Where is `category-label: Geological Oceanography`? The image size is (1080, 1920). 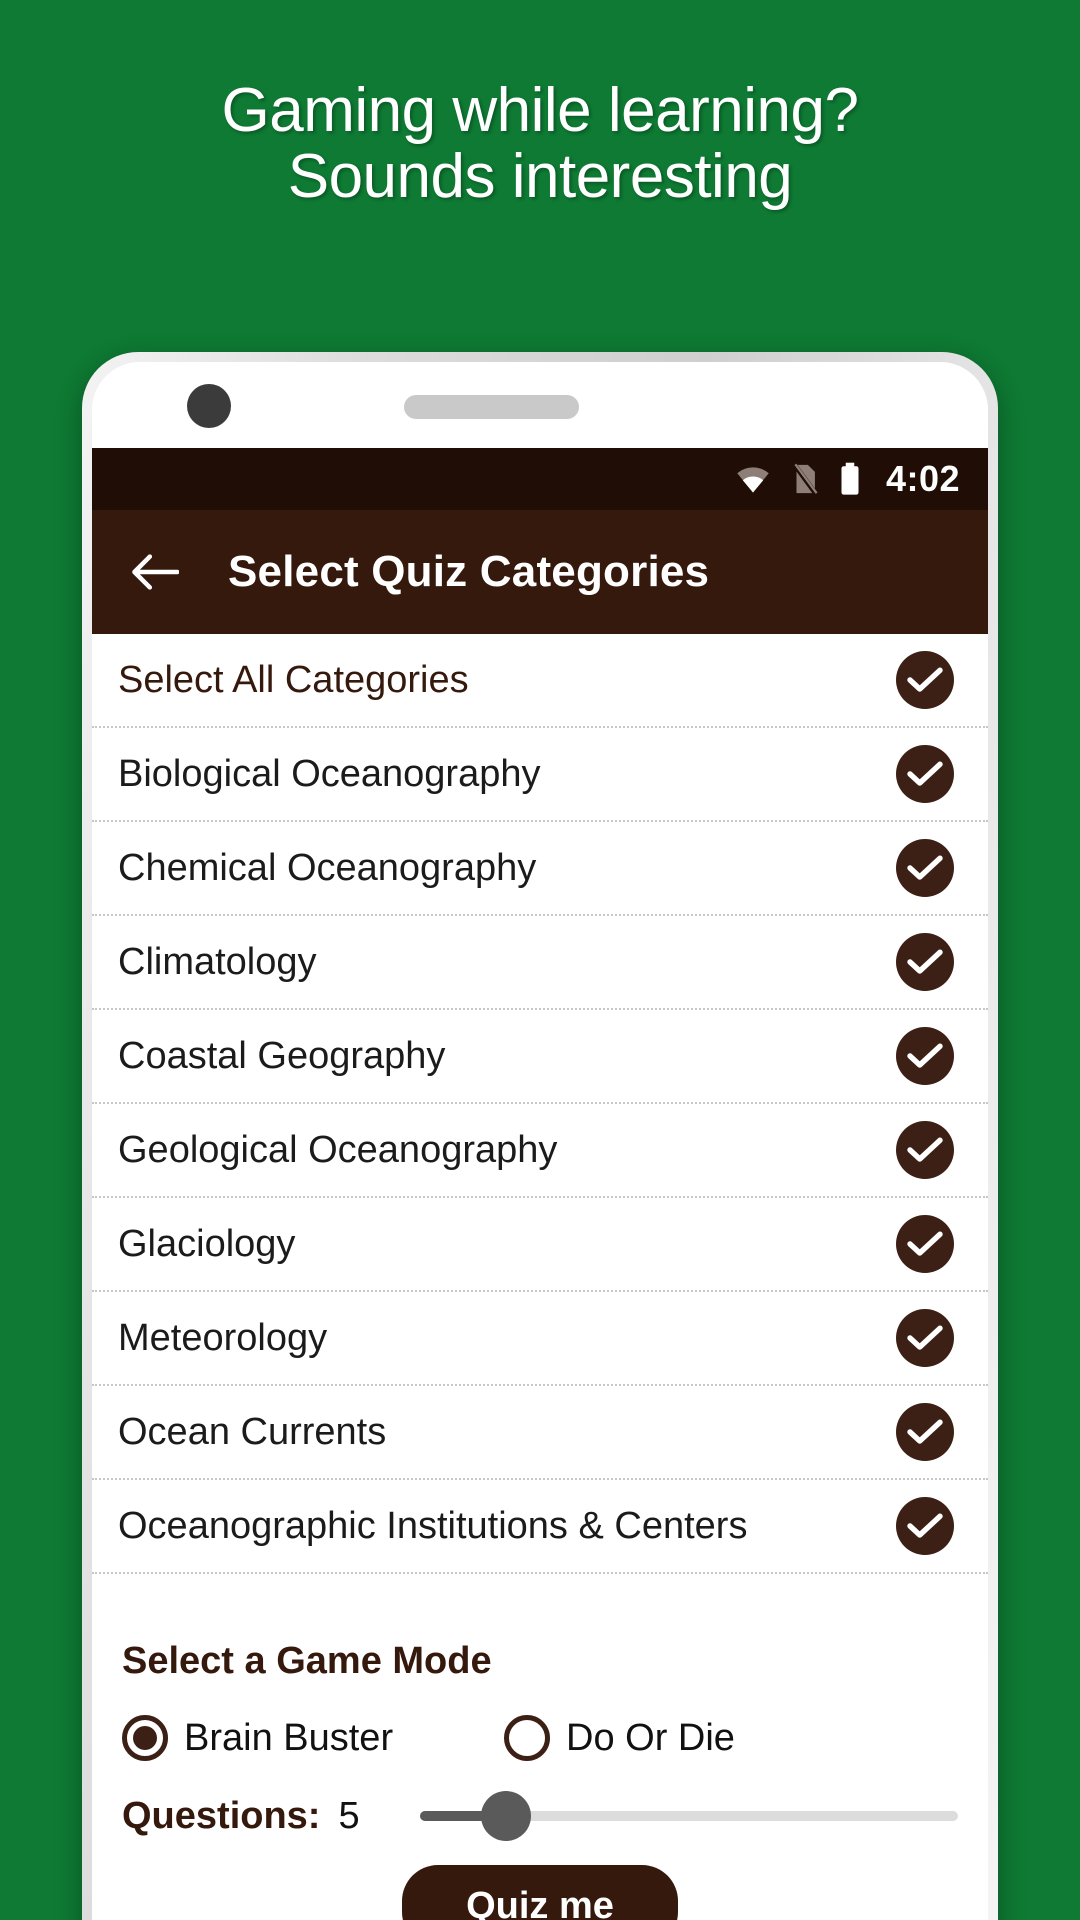 category-label: Geological Oceanography is located at coordinates (338, 1149).